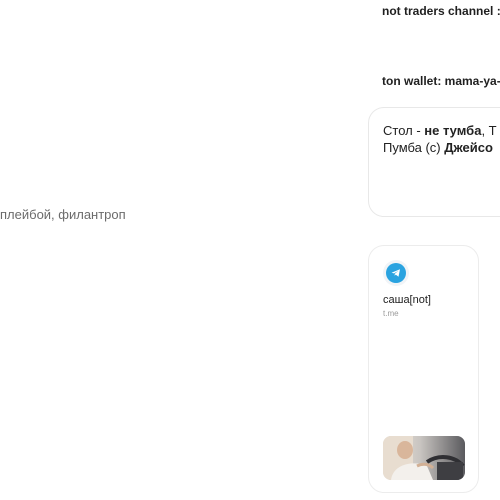 The image size is (500, 500). What do you see at coordinates (489, 130) in the screenshot?
I see `quote-part: , Т` at bounding box center [489, 130].